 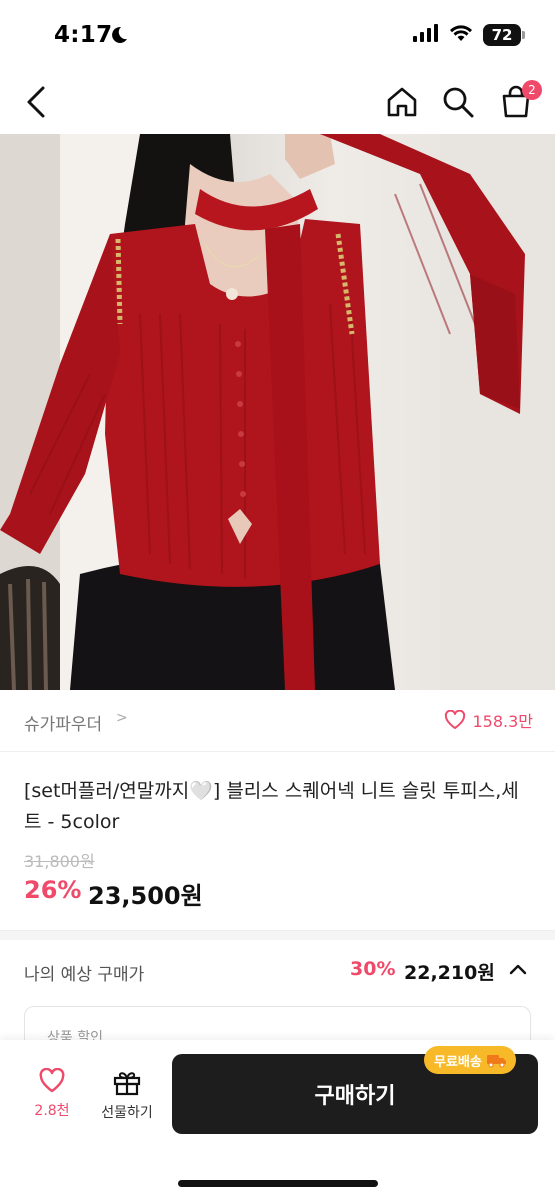 What do you see at coordinates (127, 1084) in the screenshot?
I see `gift-icon` at bounding box center [127, 1084].